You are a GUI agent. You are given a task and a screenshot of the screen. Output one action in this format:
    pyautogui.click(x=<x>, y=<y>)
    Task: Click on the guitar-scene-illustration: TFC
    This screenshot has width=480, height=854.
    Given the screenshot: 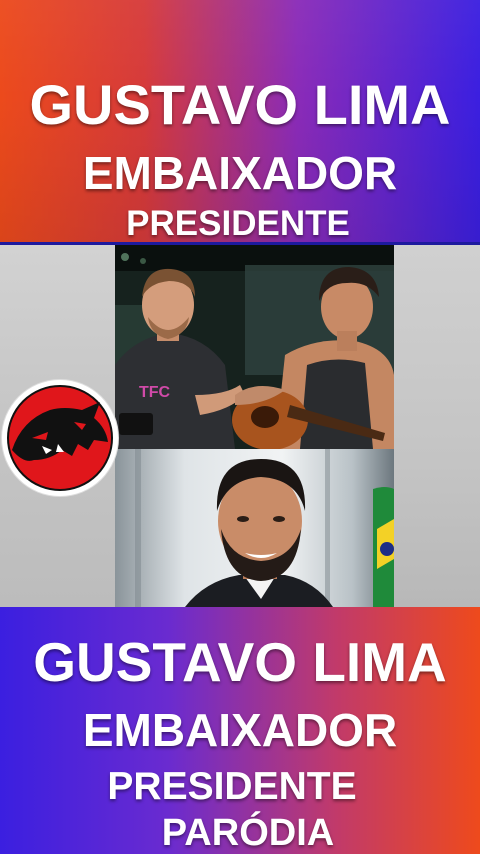 What is the action you would take?
    pyautogui.click(x=254, y=347)
    